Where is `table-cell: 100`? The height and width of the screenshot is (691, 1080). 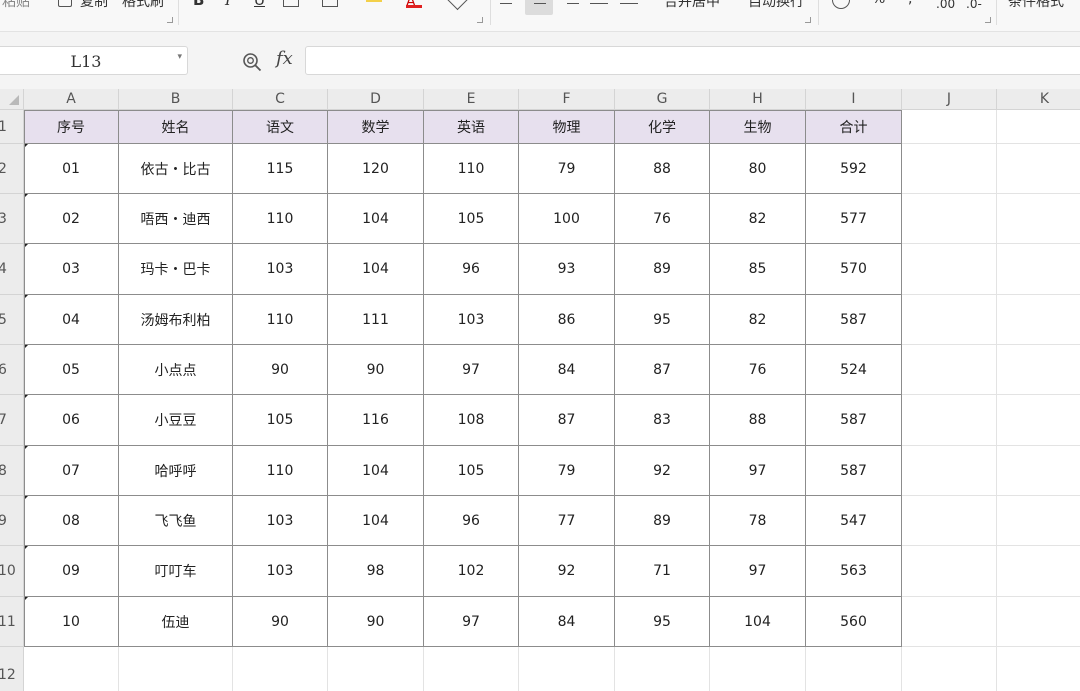
table-cell: 100 is located at coordinates (567, 219).